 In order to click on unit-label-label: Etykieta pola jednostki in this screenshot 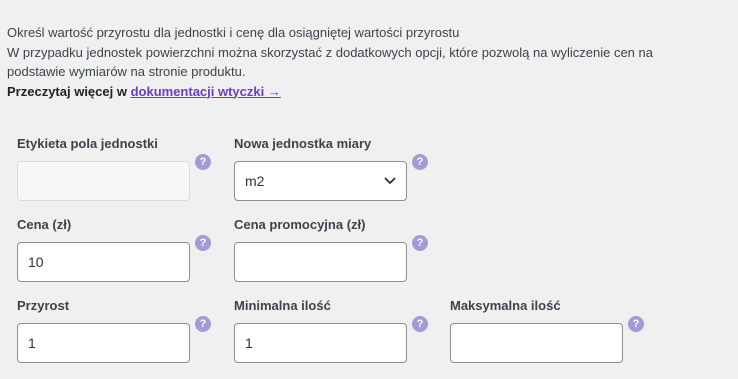, I will do `click(87, 143)`.